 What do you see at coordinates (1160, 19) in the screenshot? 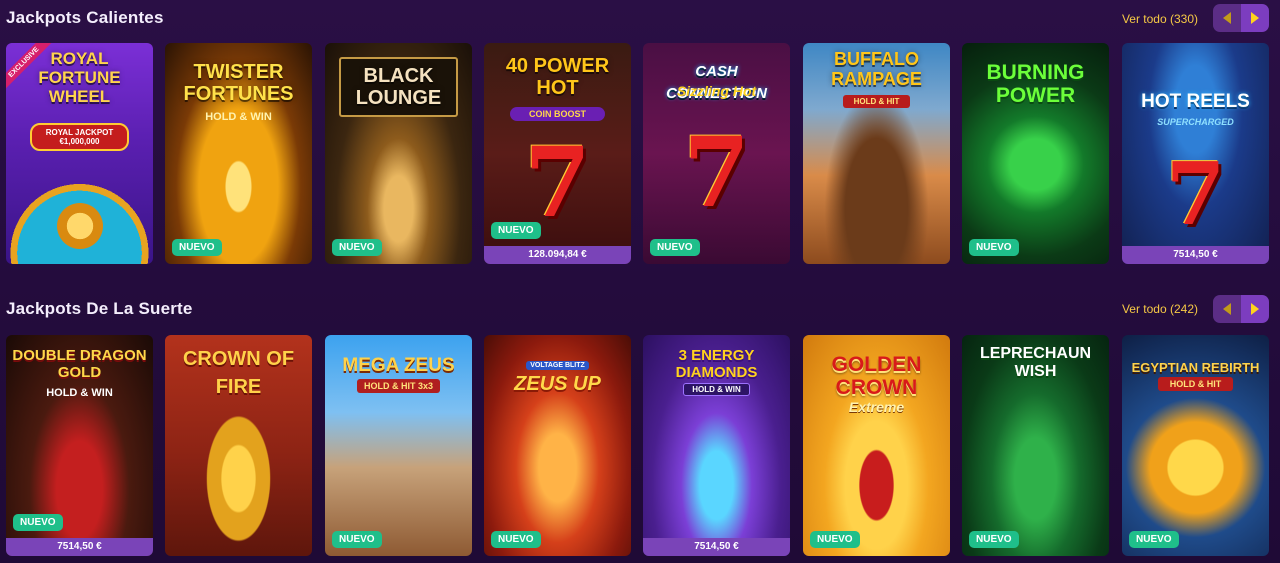
I see `see-all-link: Ver todo (330)` at bounding box center [1160, 19].